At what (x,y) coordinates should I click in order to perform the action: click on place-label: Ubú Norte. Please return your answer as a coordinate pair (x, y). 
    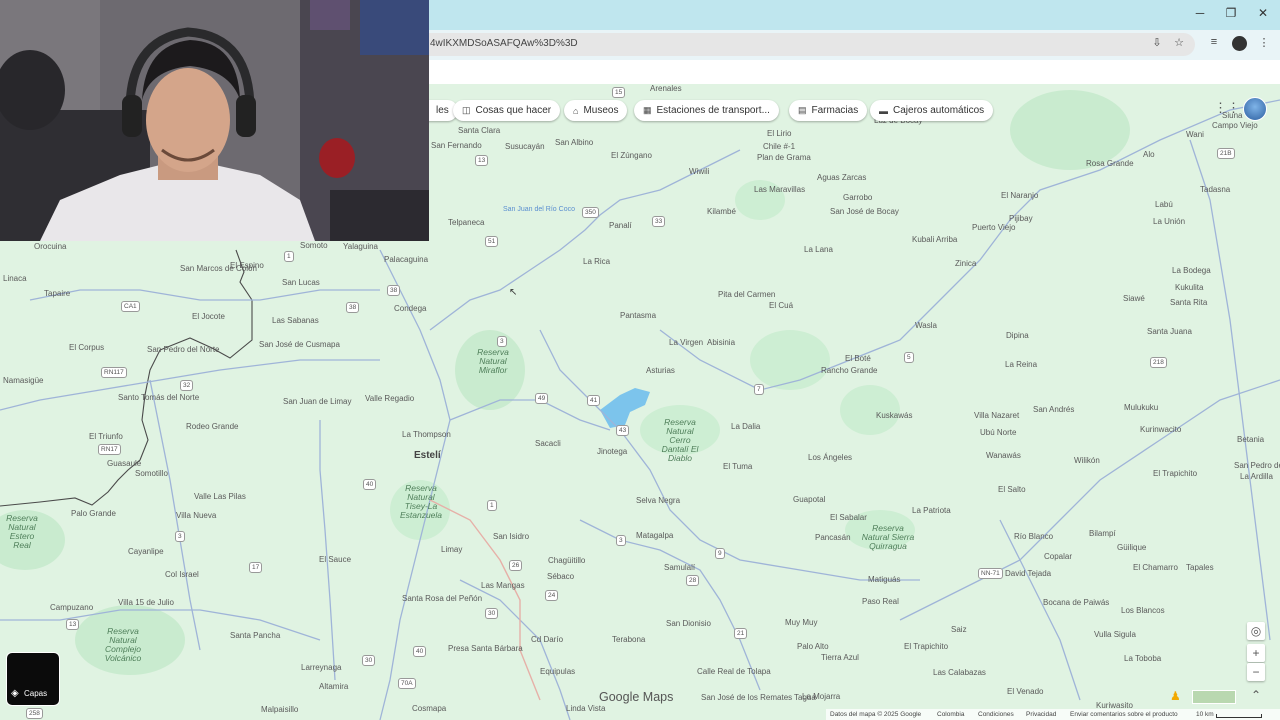
    Looking at the image, I should click on (998, 432).